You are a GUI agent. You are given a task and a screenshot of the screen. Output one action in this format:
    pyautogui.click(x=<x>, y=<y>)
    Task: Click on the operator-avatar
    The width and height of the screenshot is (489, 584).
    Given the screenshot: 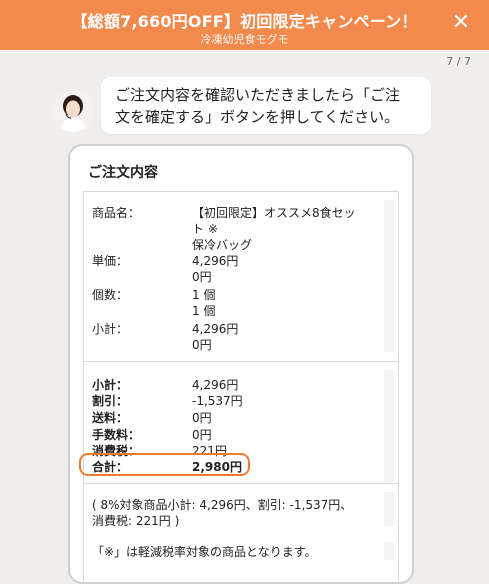 What is the action you would take?
    pyautogui.click(x=73, y=111)
    